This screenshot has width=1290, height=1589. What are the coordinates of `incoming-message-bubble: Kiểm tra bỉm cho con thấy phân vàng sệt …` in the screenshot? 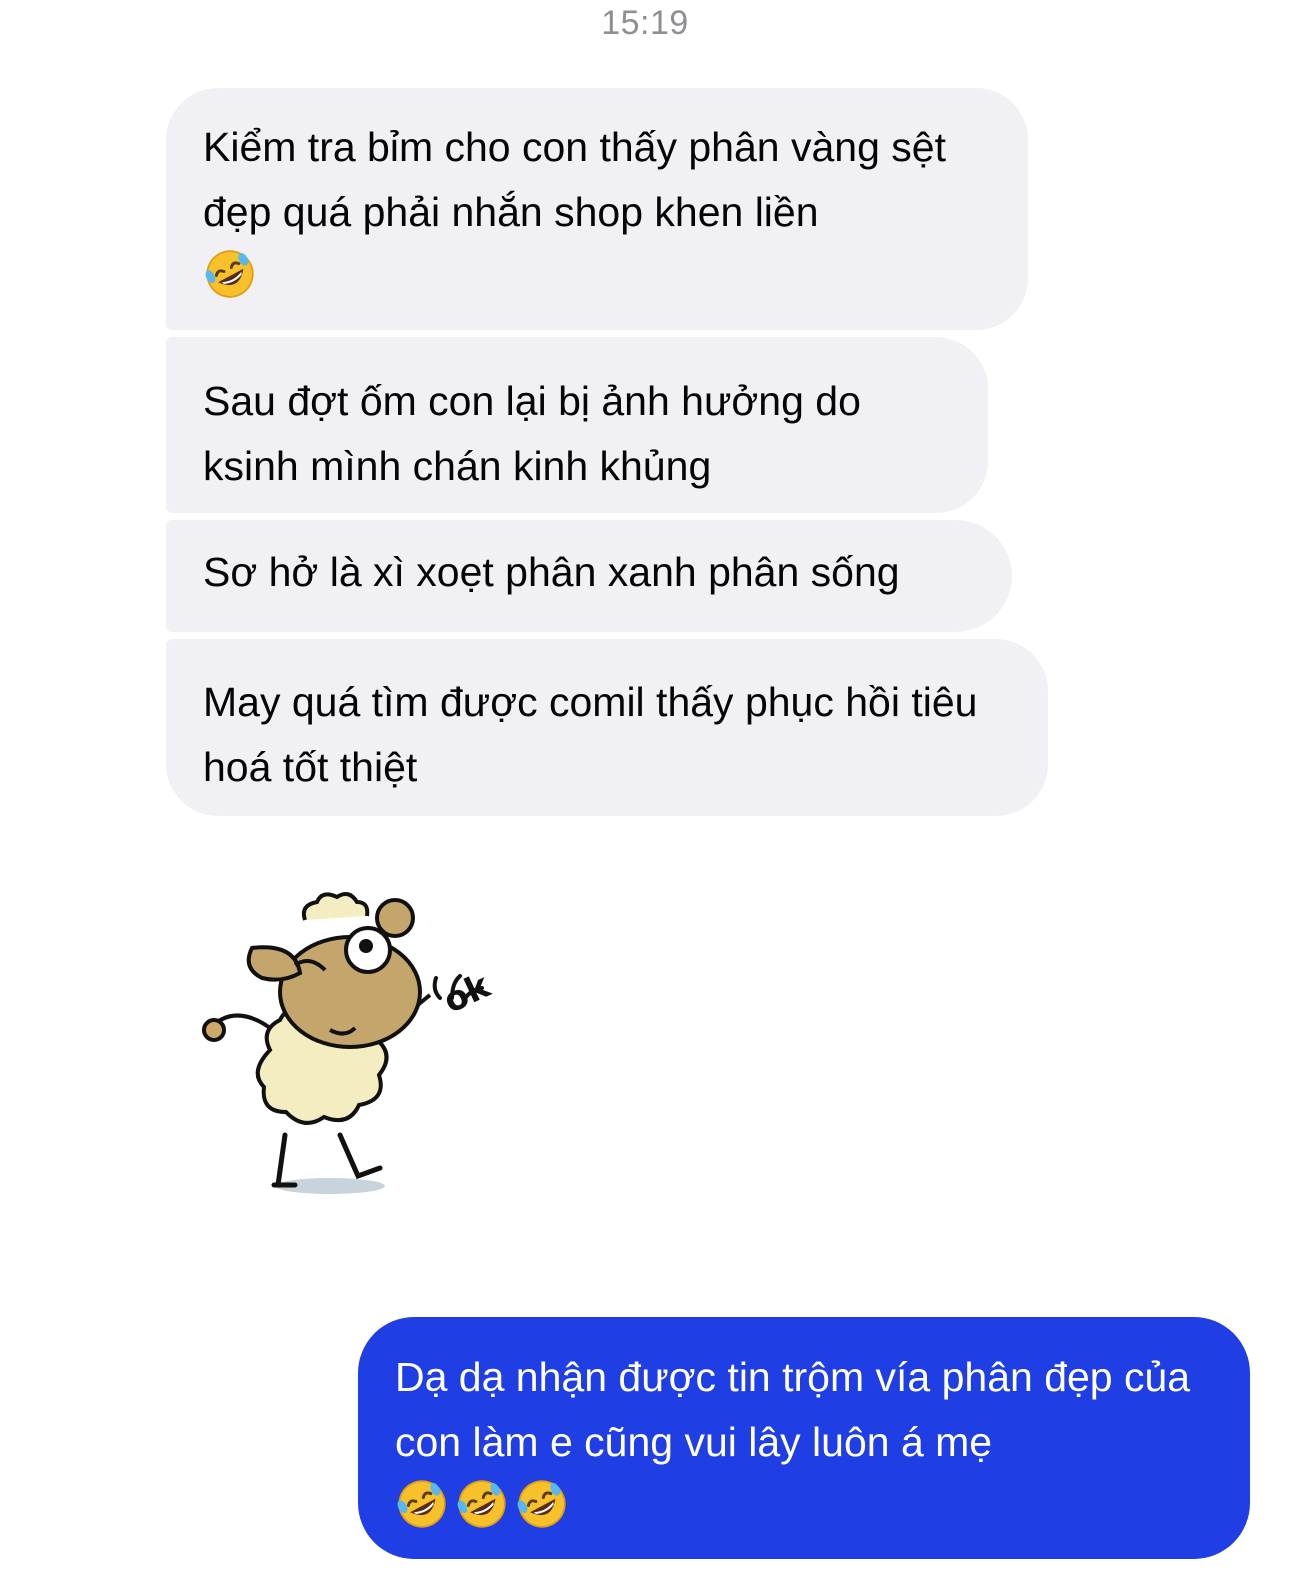 It's located at (597, 209).